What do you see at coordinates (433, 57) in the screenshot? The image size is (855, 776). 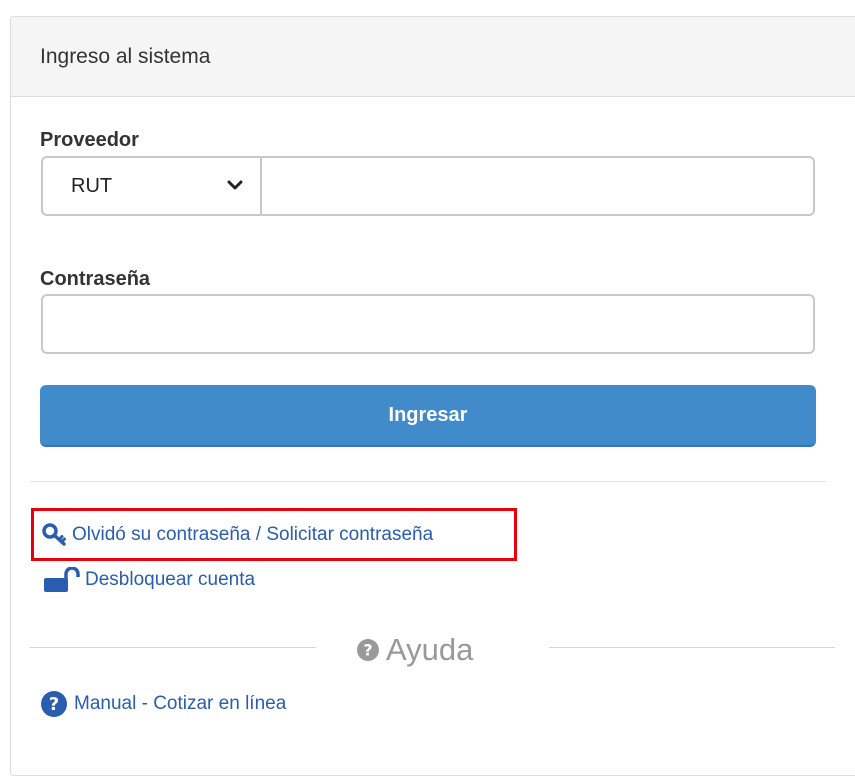 I see `panel-heading: Ingreso al sistema` at bounding box center [433, 57].